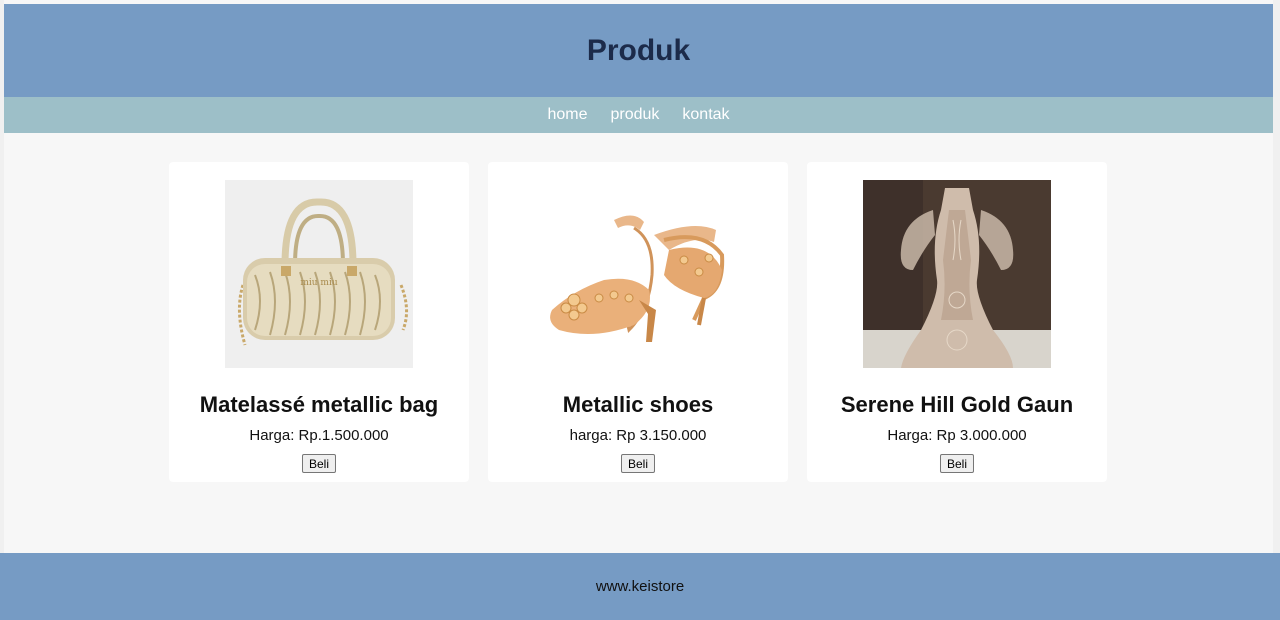  I want to click on handbag-image: miu miu, so click(319, 274).